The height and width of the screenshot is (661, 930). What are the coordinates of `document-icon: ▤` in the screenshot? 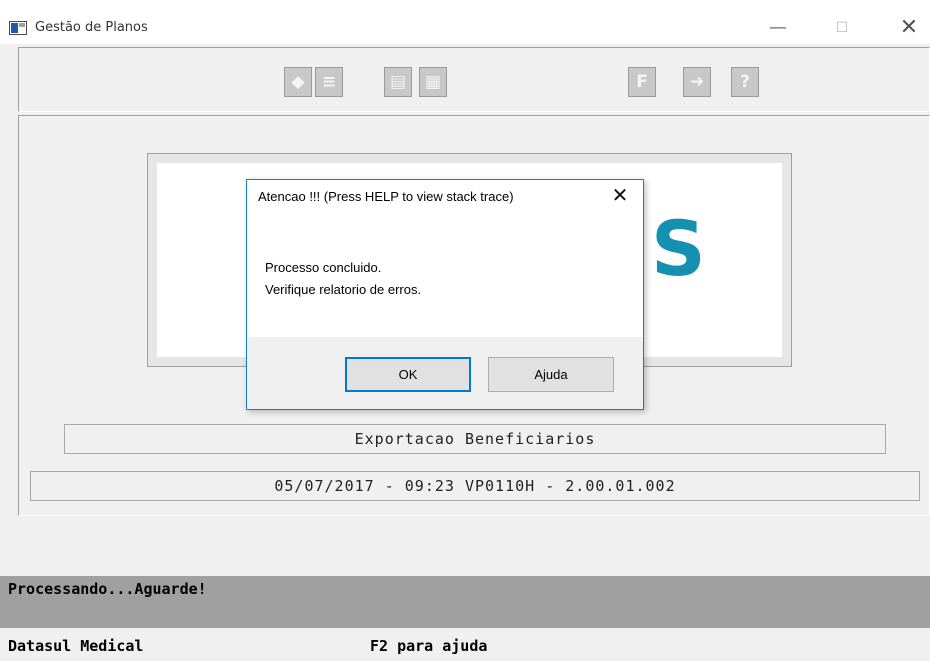 It's located at (398, 82).